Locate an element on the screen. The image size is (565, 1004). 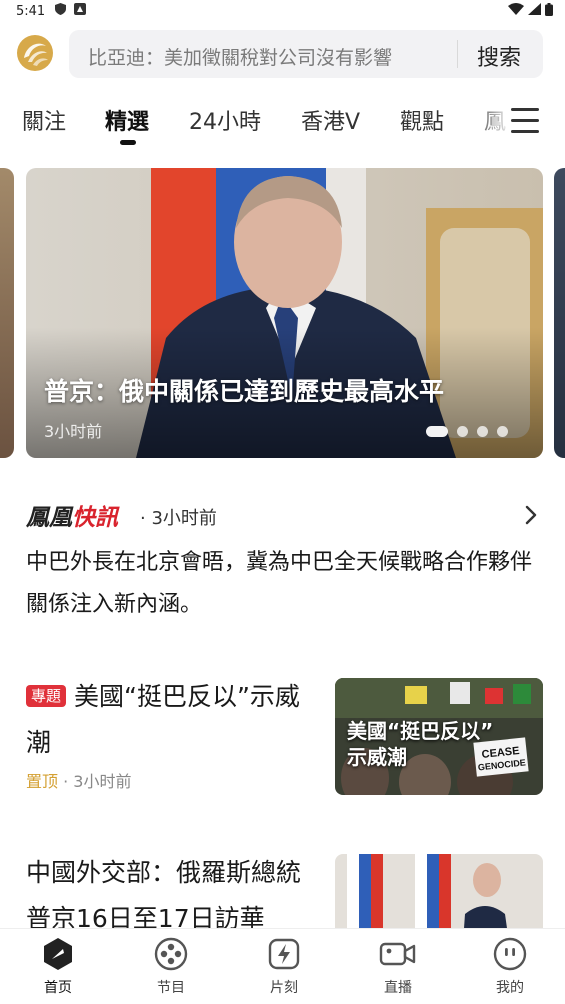
status-bar: 5:41 is located at coordinates (282, 11).